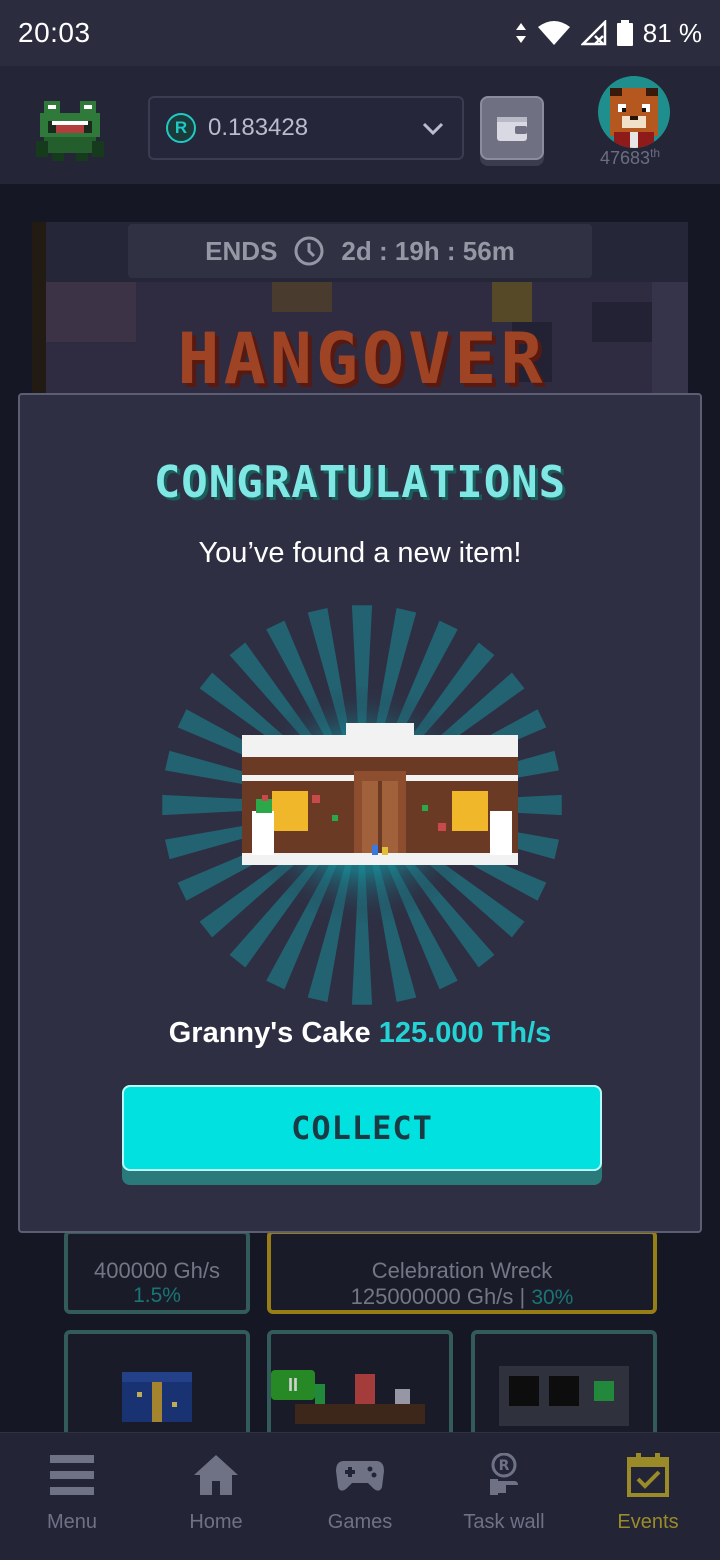 This screenshot has height=1560, width=720. Describe the element at coordinates (433, 128) in the screenshot. I see `chevron-down-icon` at that location.